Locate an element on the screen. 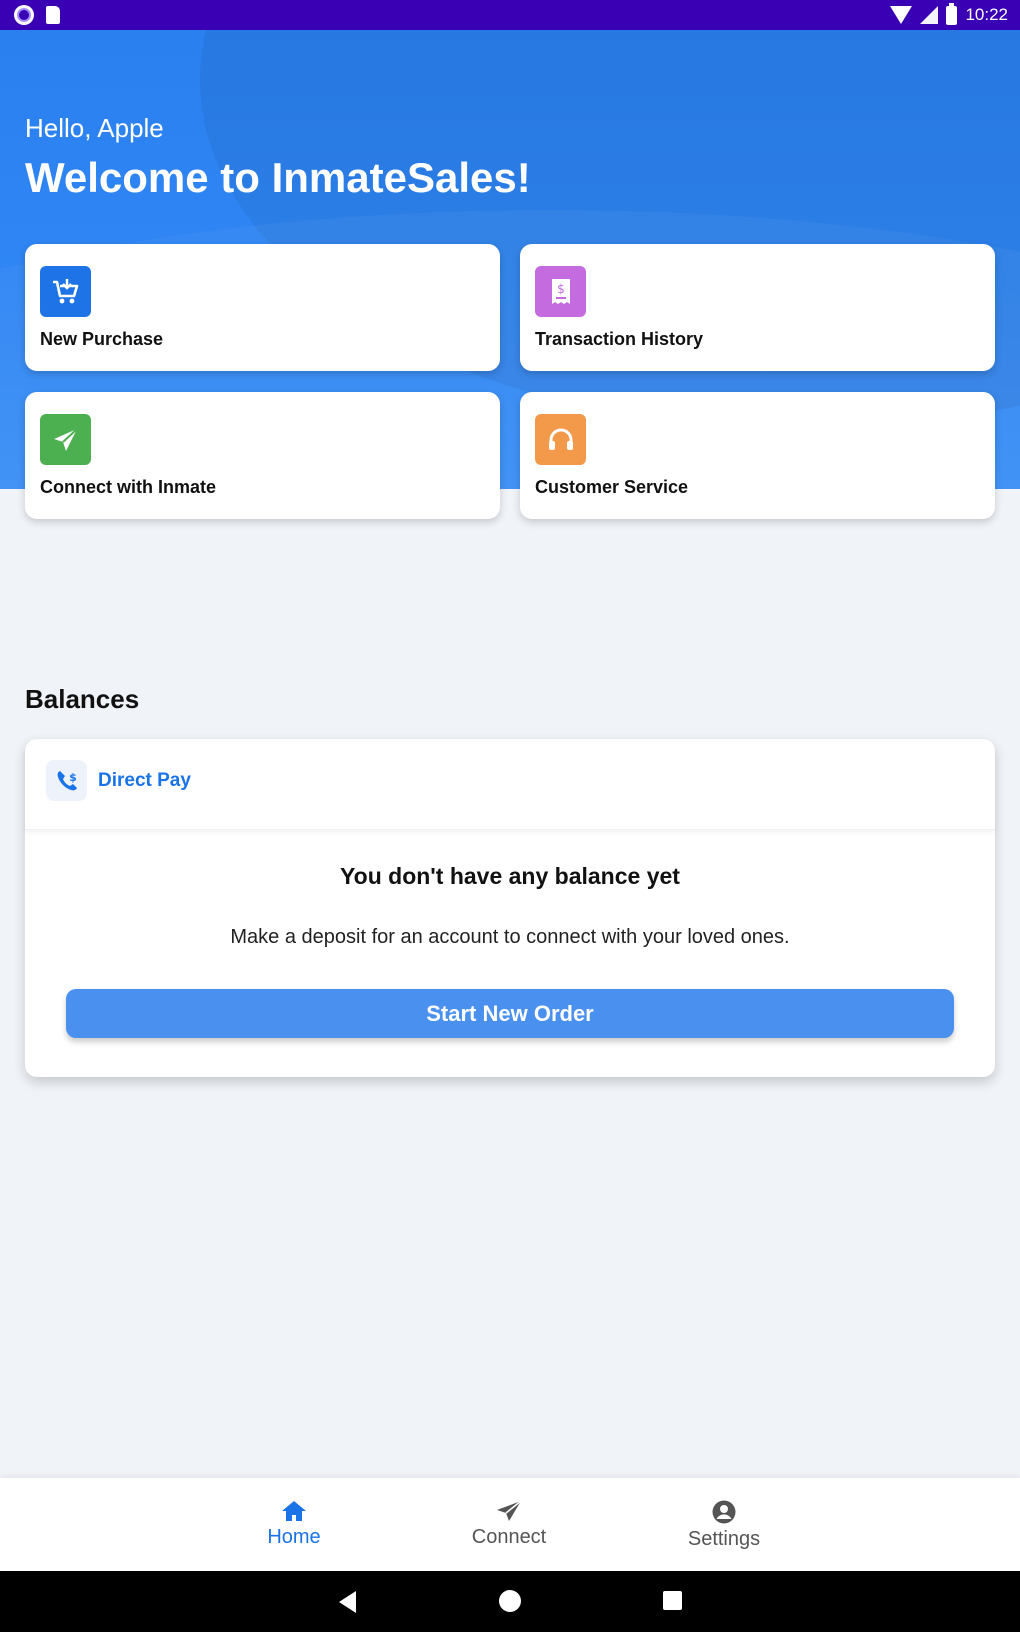 This screenshot has height=1632, width=1020. connect-with-inmate-card: Connect with Inmate is located at coordinates (262, 455).